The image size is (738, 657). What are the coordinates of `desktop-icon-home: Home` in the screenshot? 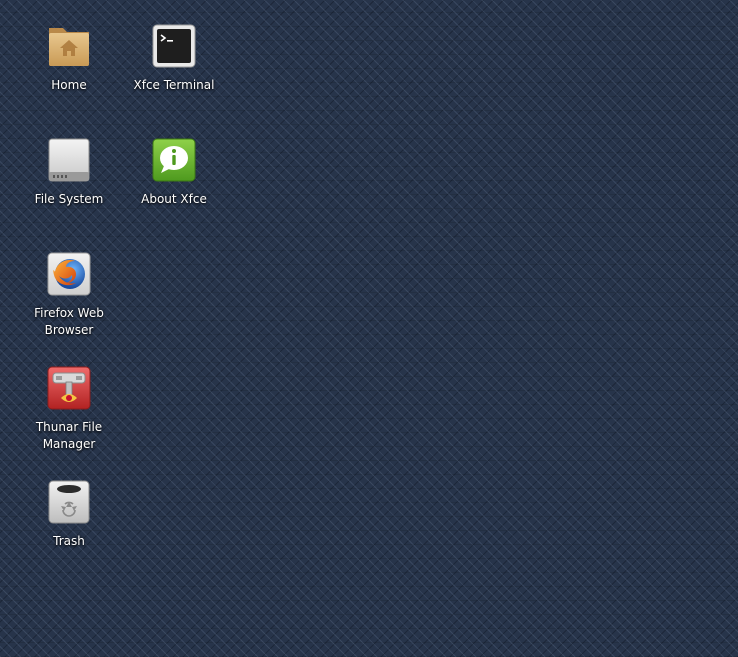 It's located at (69, 58).